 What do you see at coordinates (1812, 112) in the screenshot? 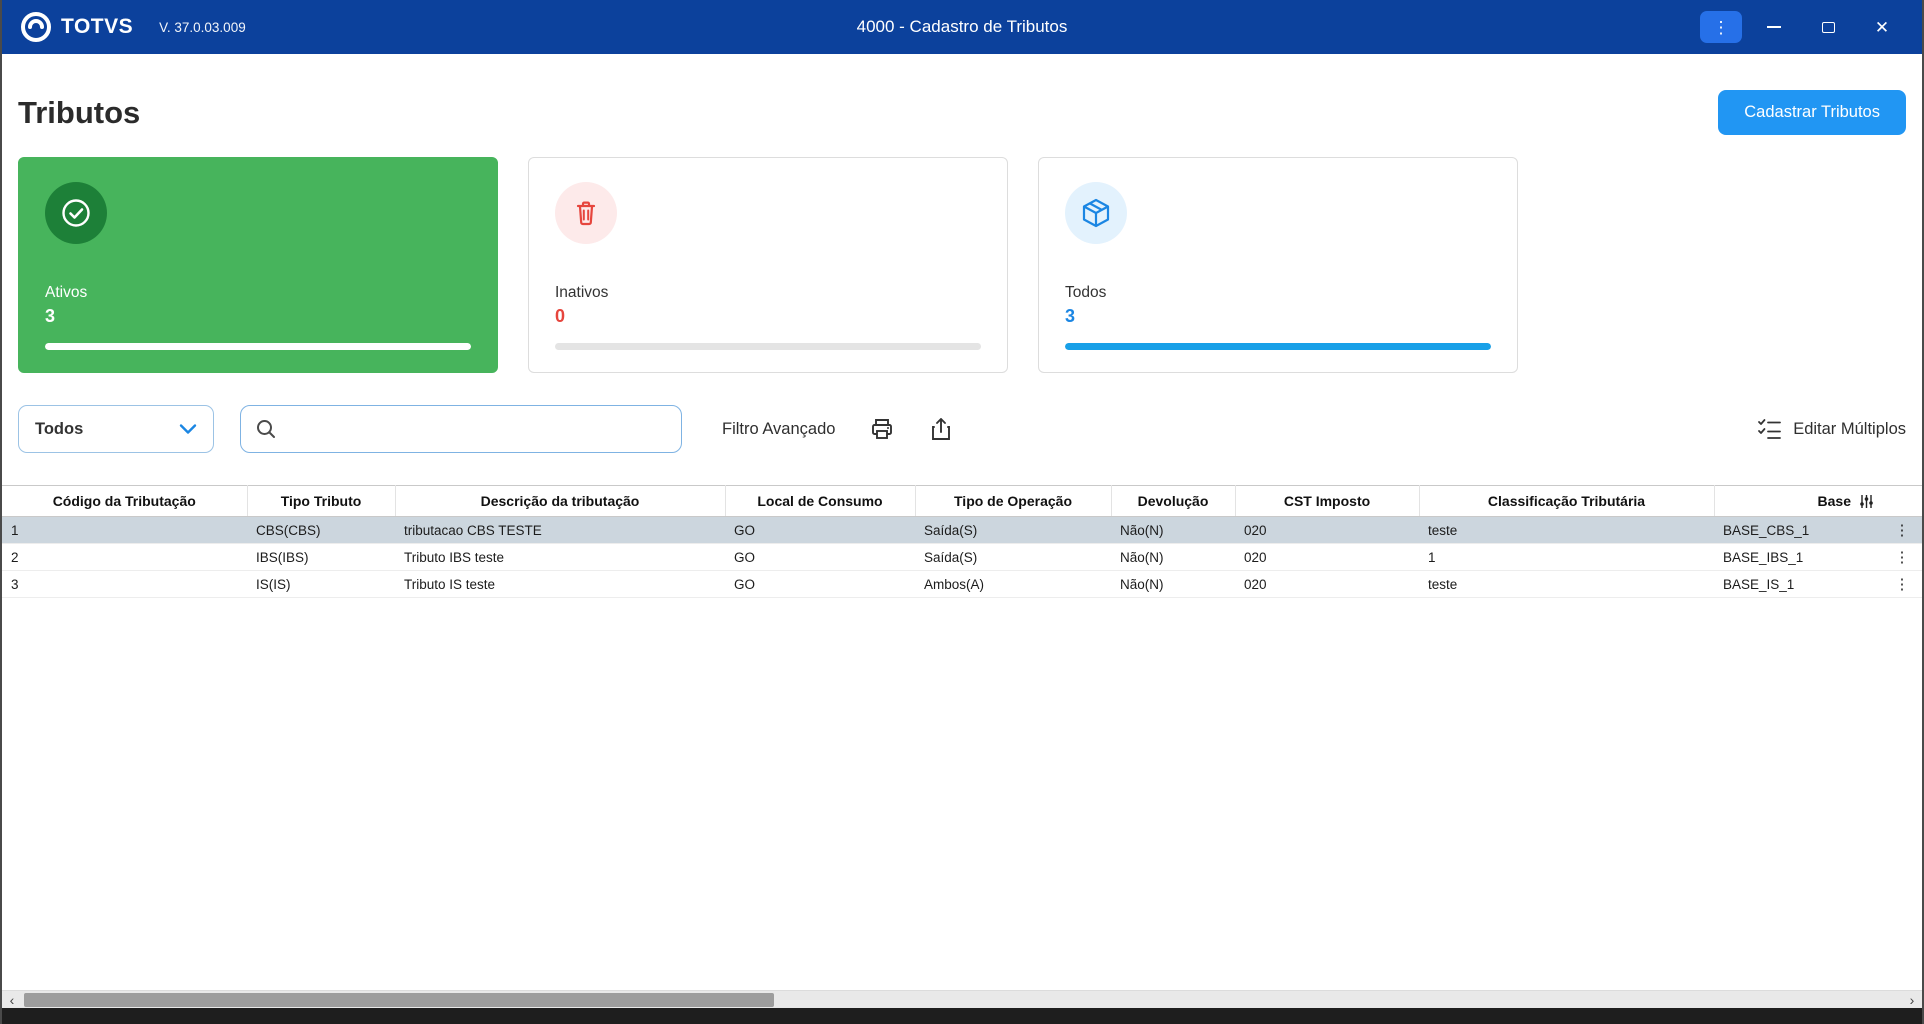
I see `register-tributos-button: Cadastrar Tributos` at bounding box center [1812, 112].